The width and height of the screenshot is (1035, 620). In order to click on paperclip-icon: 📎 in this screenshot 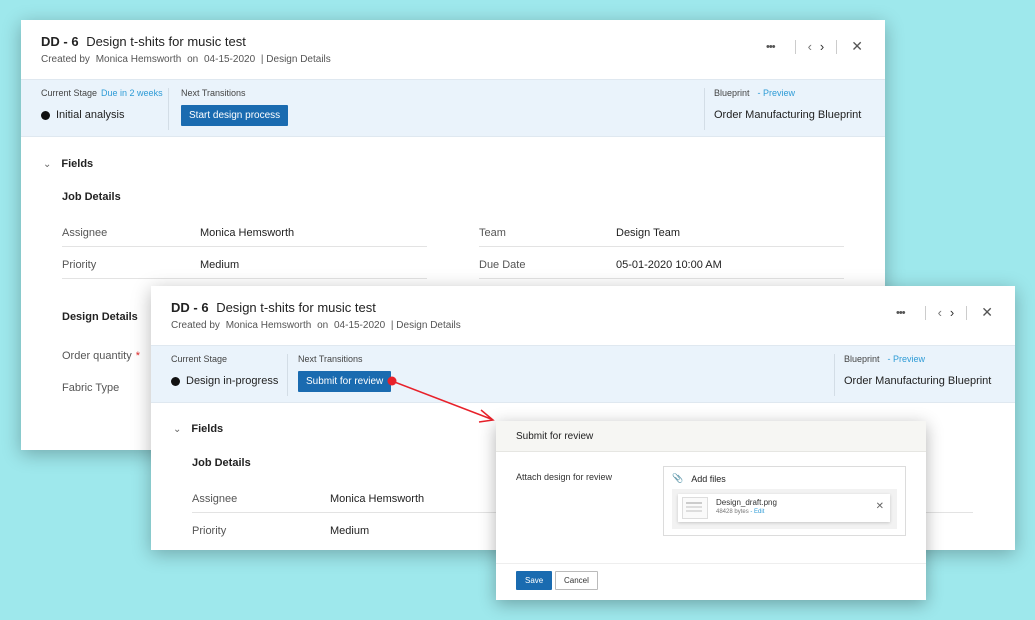, I will do `click(678, 478)`.